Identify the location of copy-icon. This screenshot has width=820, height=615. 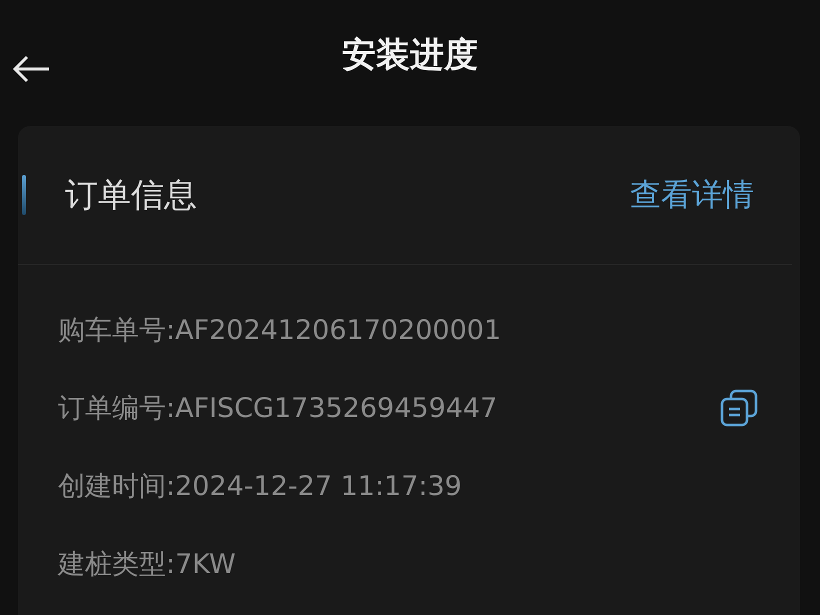
(739, 408).